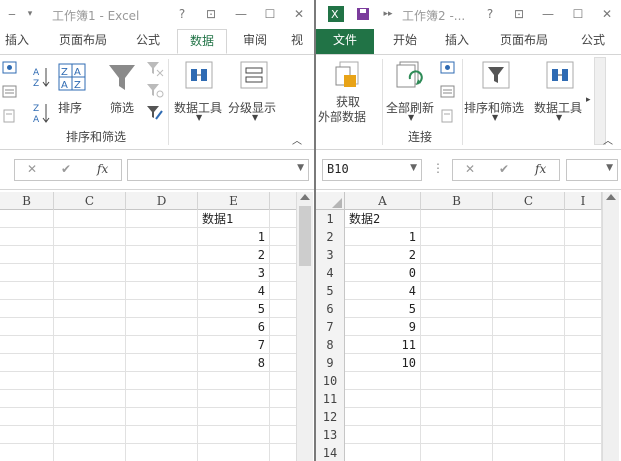 The height and width of the screenshot is (461, 621). Describe the element at coordinates (388, 14) in the screenshot. I see `more-commands-icon: ▸▸` at that location.